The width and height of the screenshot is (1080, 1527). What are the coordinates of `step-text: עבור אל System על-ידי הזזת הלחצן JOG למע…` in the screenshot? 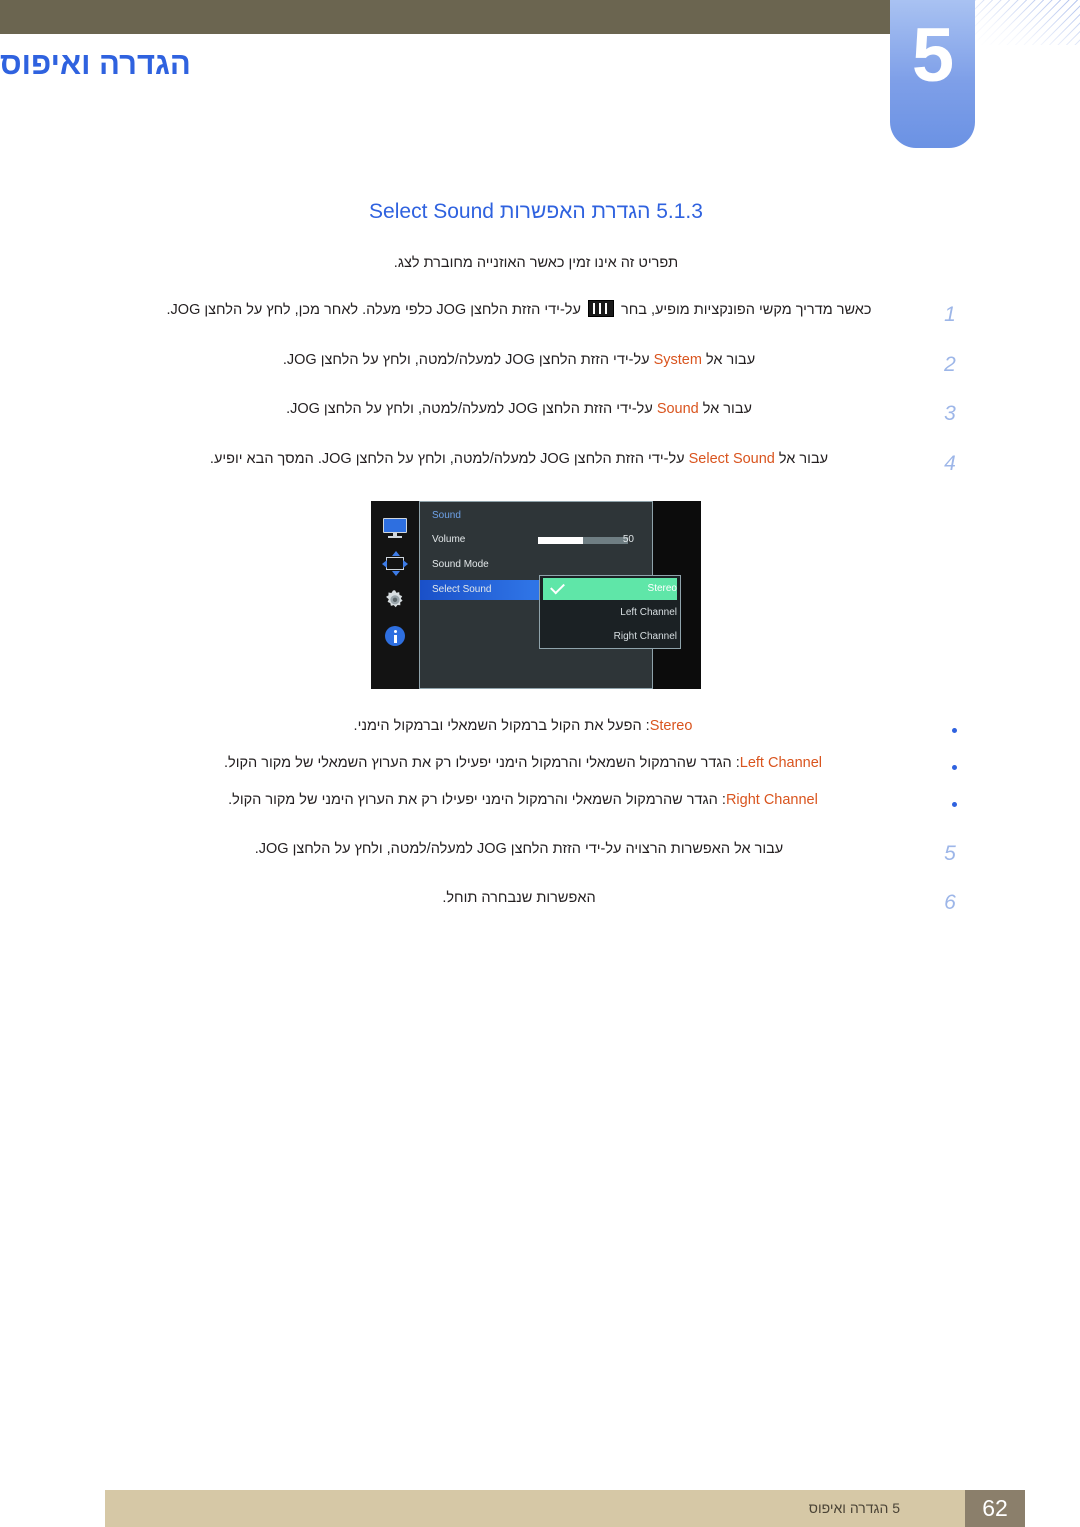 It's located at (519, 360).